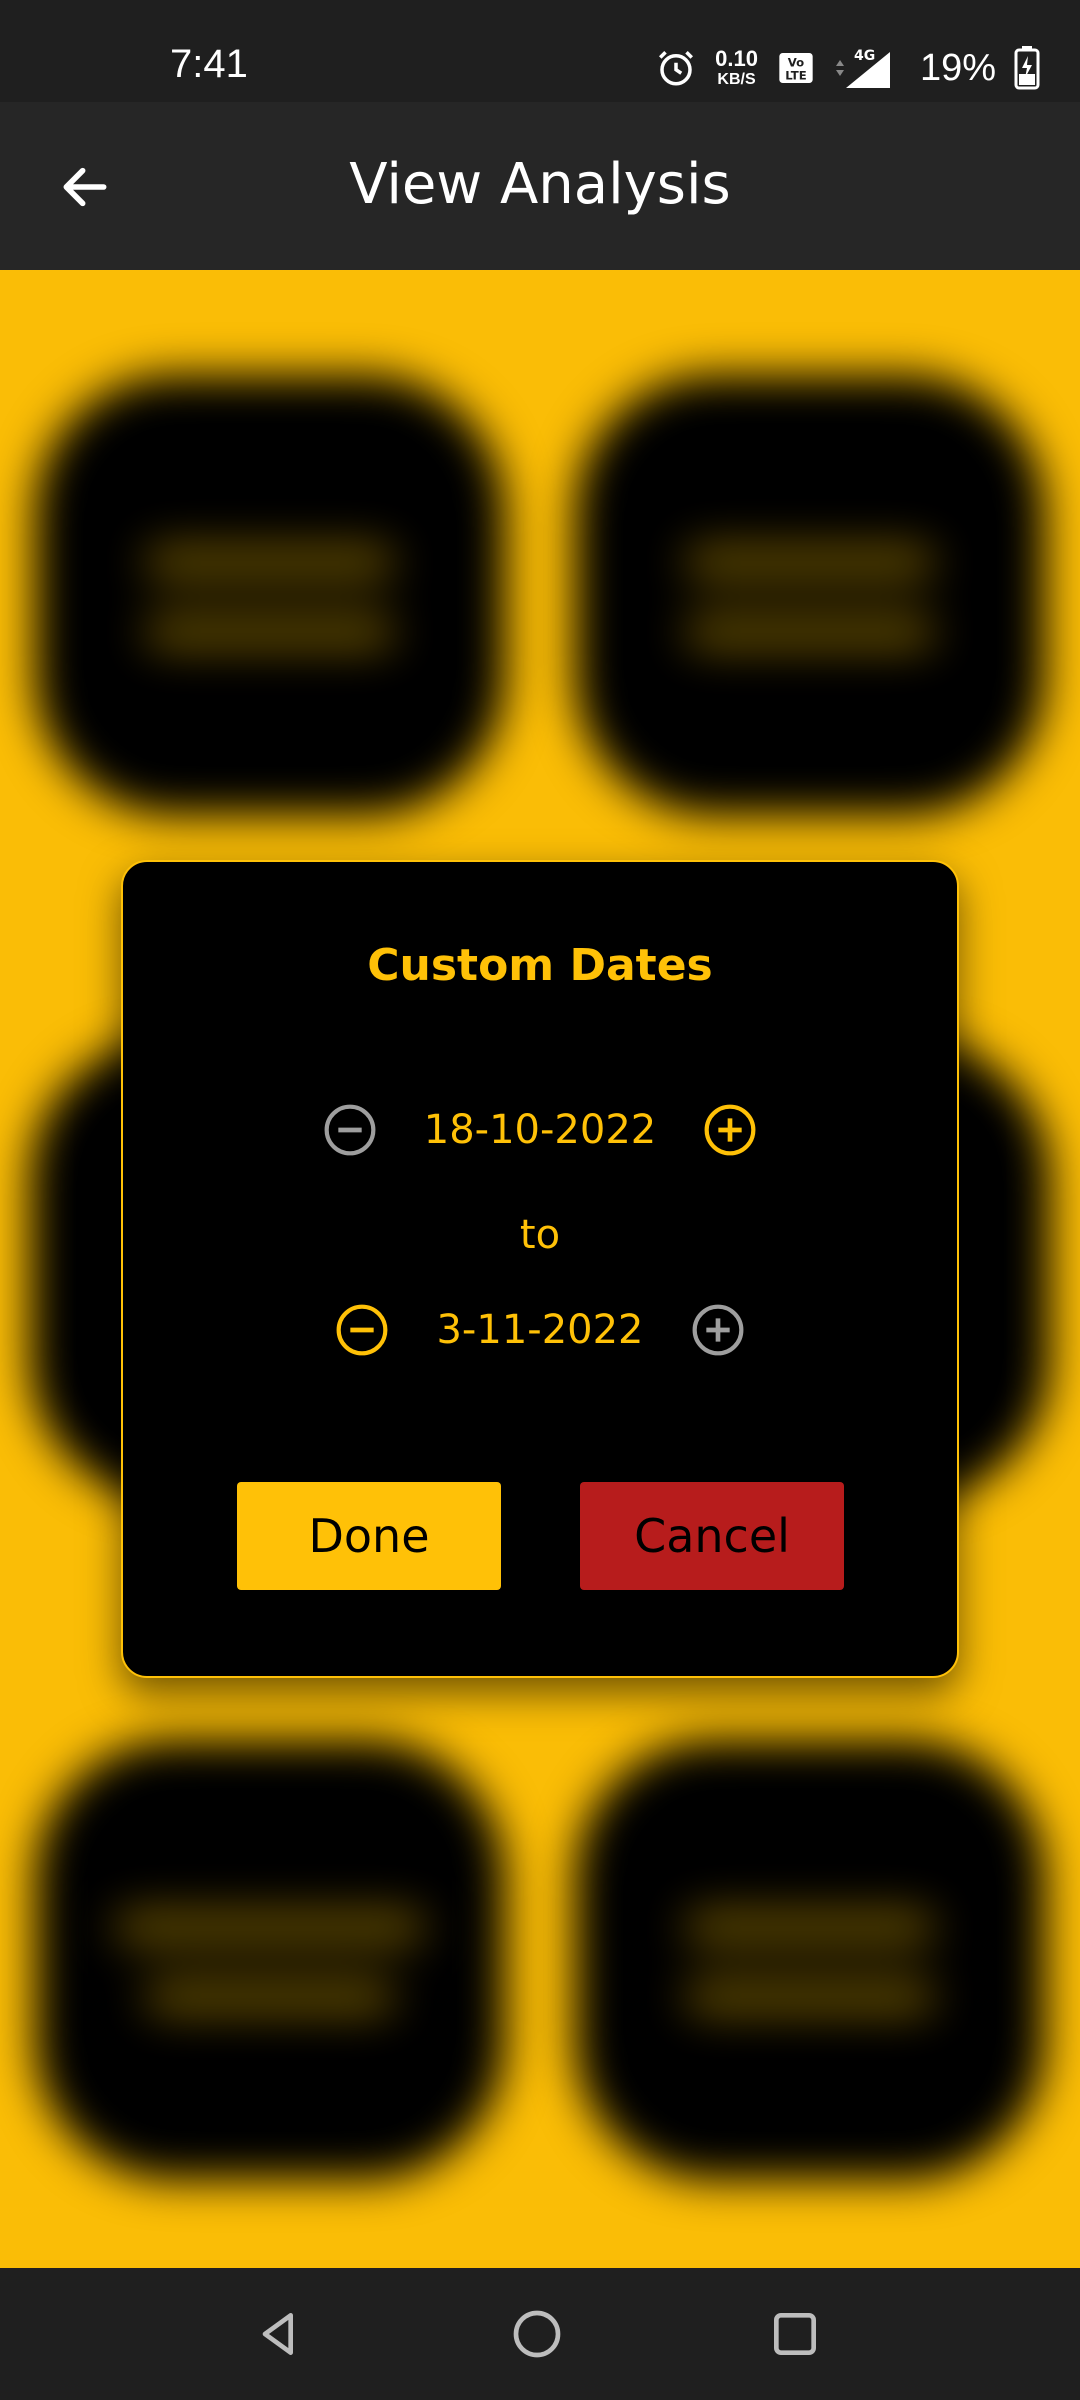  Describe the element at coordinates (712, 1536) in the screenshot. I see `cancel-button: Cancel` at that location.